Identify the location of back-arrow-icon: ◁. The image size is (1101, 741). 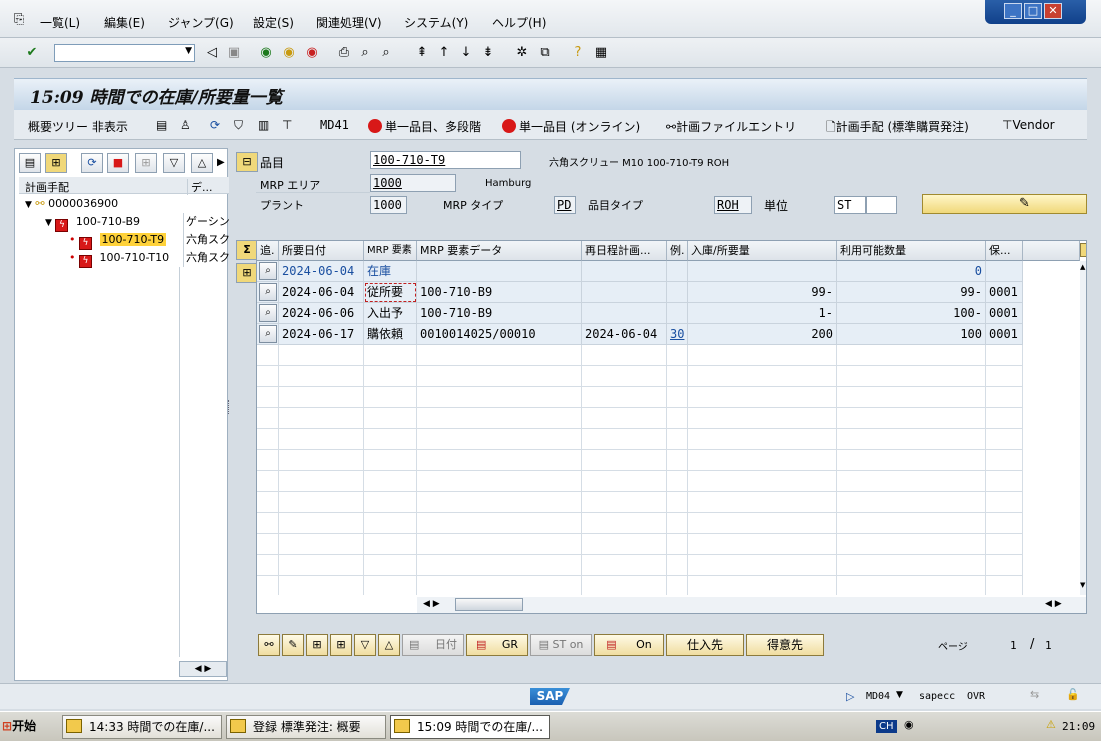
(212, 53).